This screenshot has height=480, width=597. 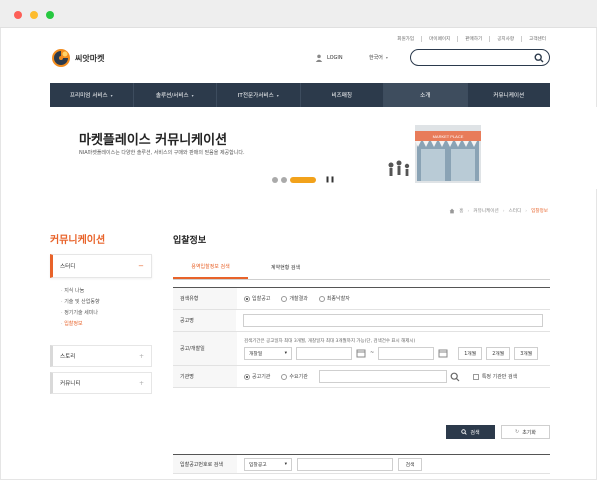 What do you see at coordinates (90, 58) in the screenshot?
I see `logo-text: 씨앗마켓` at bounding box center [90, 58].